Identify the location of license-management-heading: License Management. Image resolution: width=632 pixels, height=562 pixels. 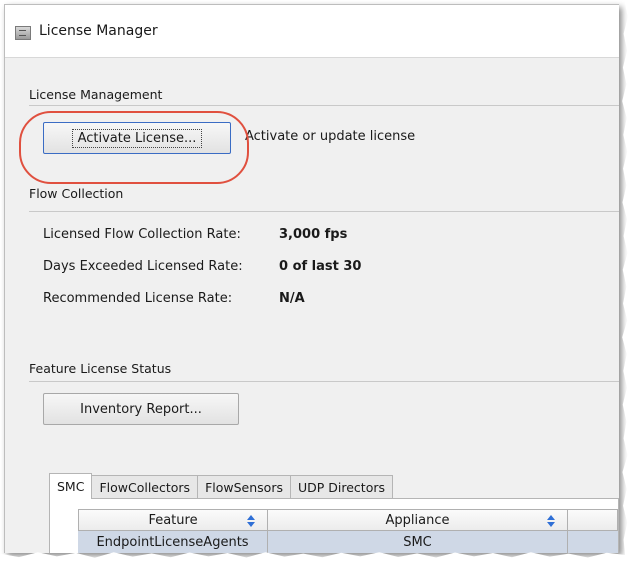
(96, 94).